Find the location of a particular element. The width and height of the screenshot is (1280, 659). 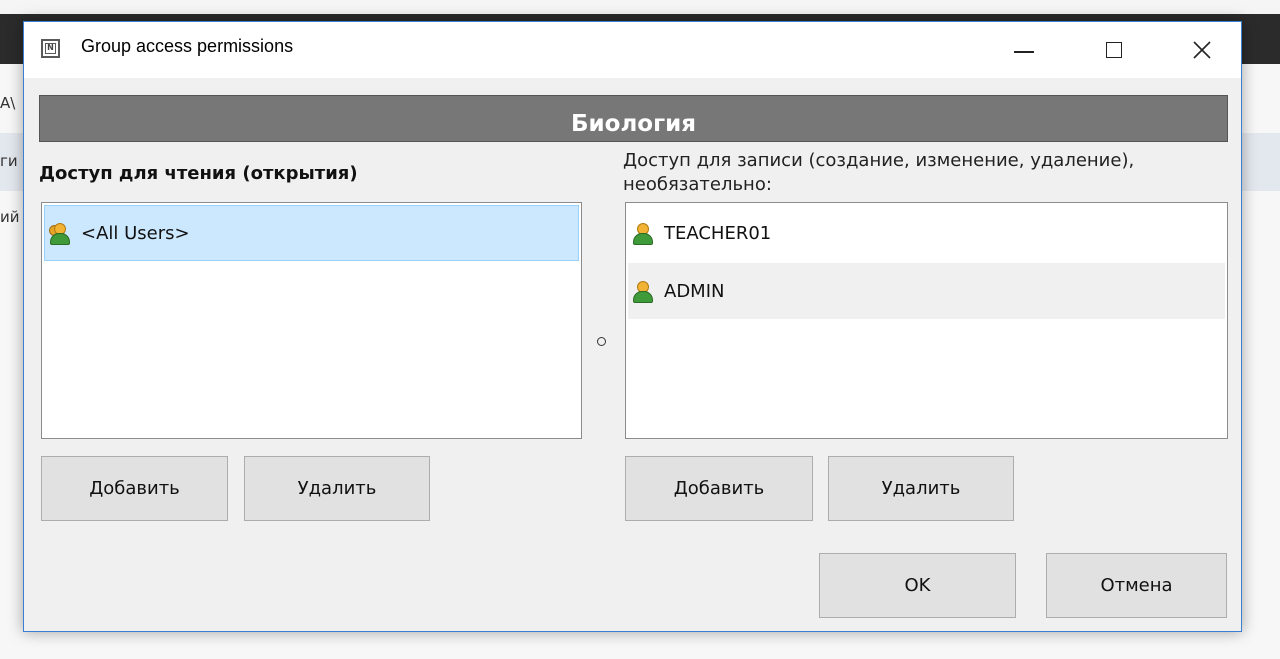

read-remove-button: Удалить is located at coordinates (337, 488).